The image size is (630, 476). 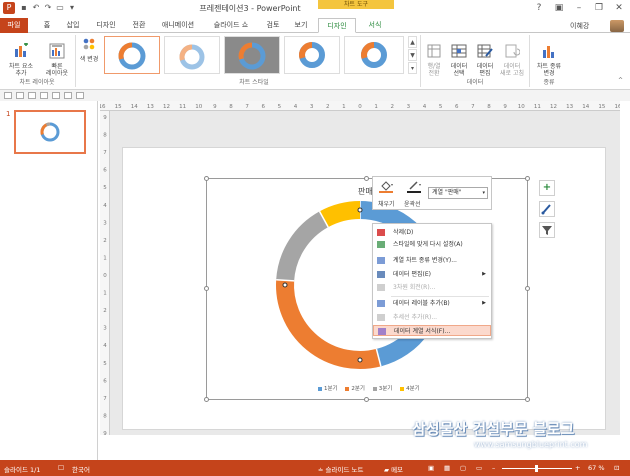 What do you see at coordinates (432, 232) in the screenshot?
I see `menu-item-delete: 삭제(D)` at bounding box center [432, 232].